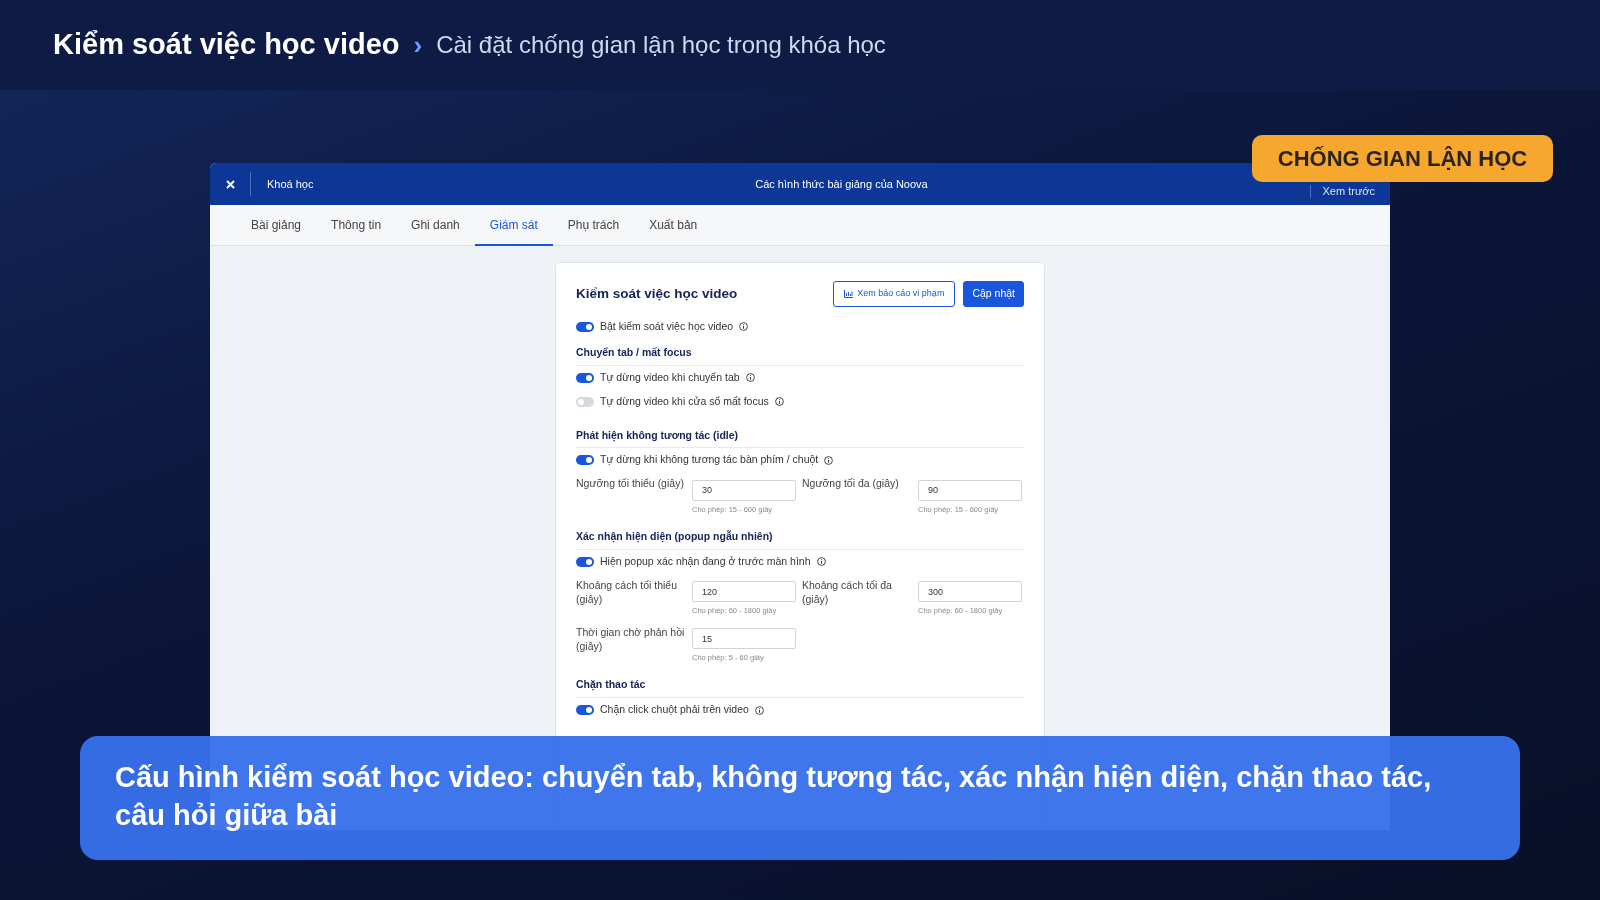 The width and height of the screenshot is (1600, 900). I want to click on feature-badge: CHỐNG GIAN LẬN HỌC, so click(1402, 158).